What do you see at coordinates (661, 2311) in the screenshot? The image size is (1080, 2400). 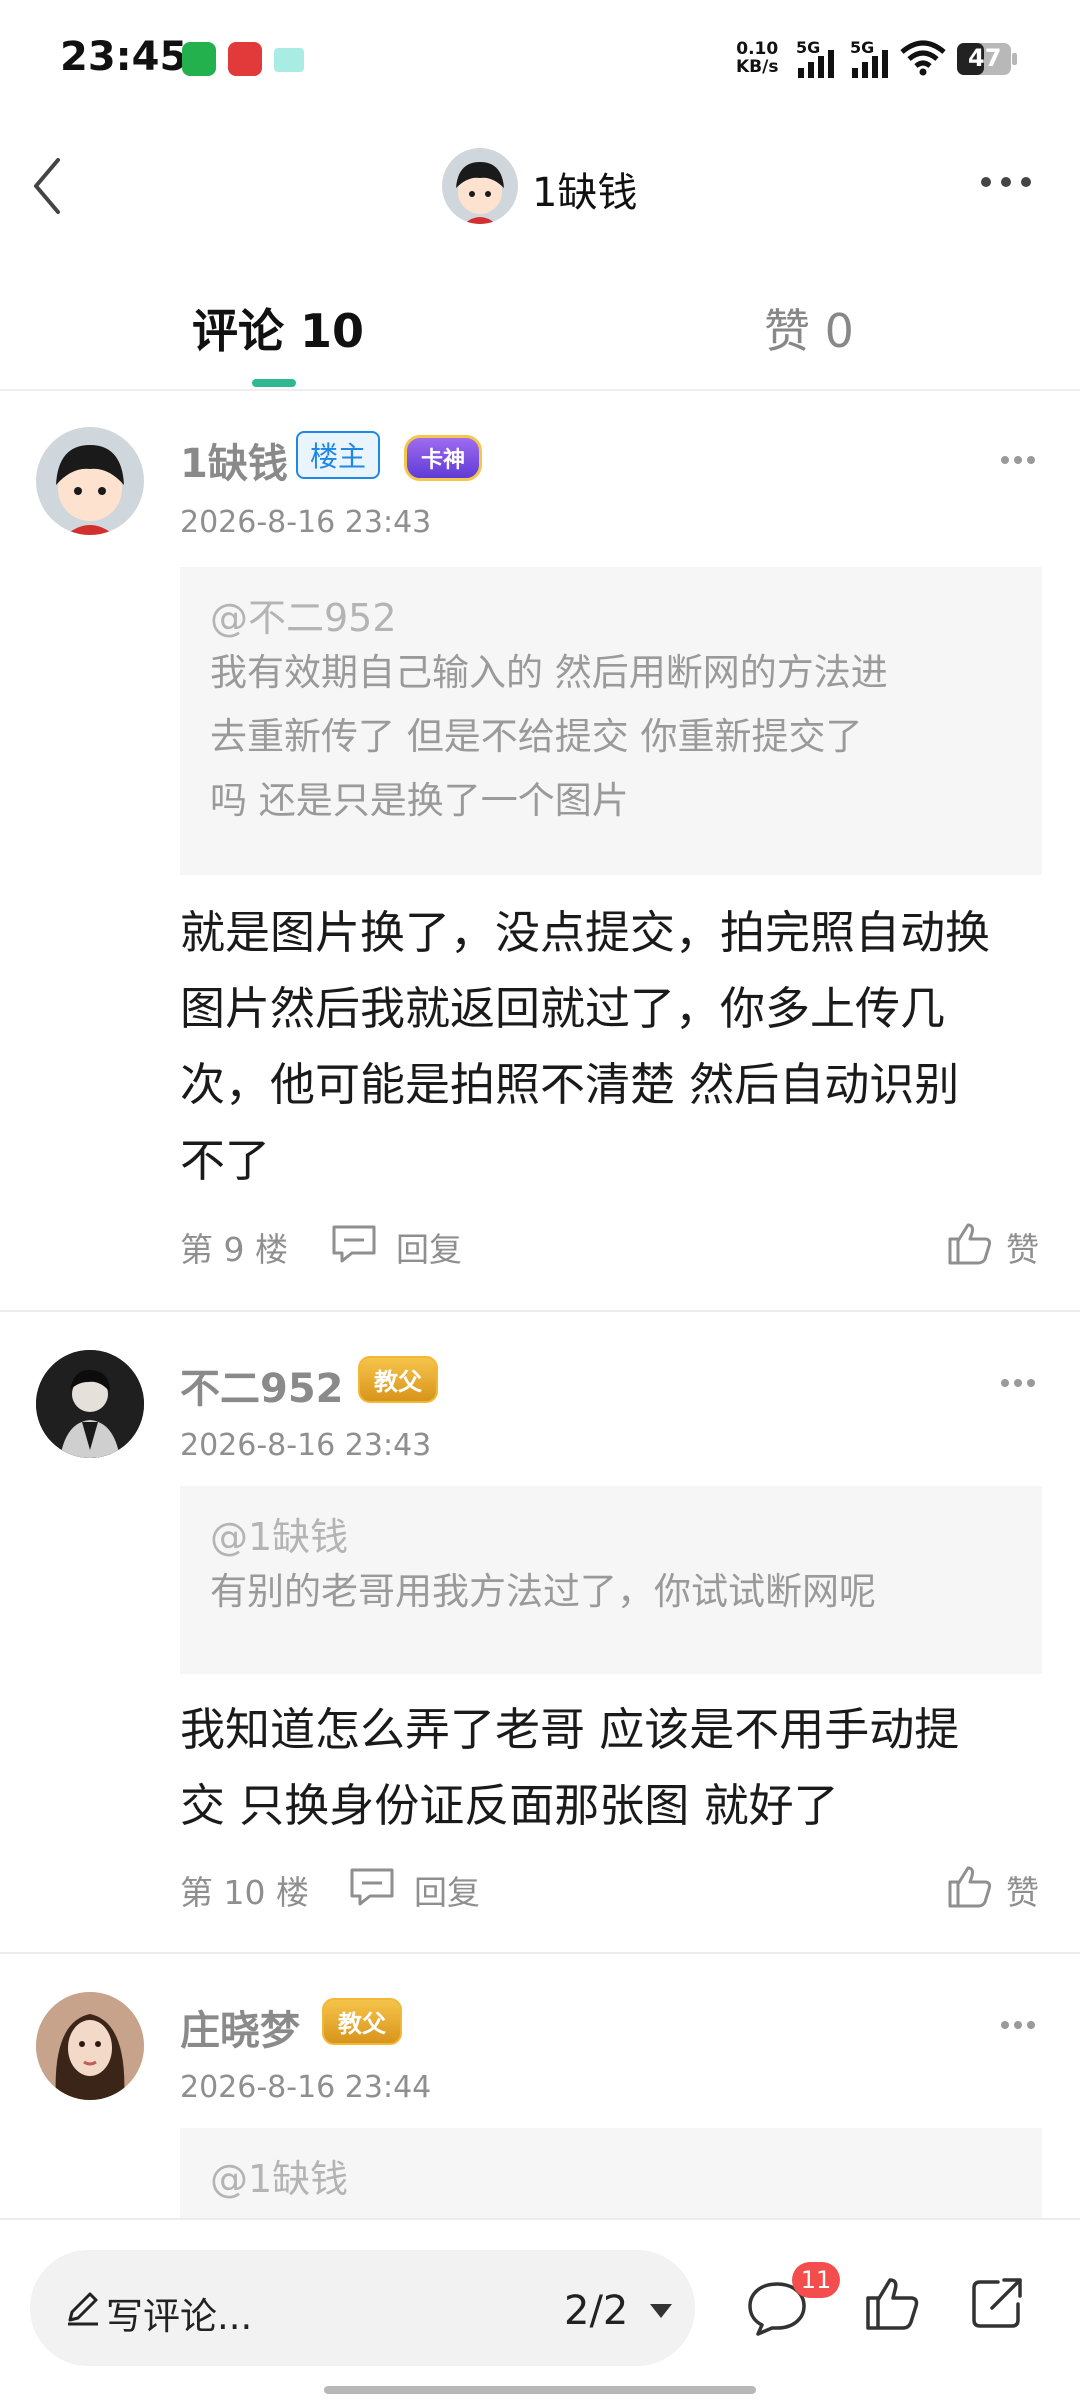 I see `caret-down-icon` at bounding box center [661, 2311].